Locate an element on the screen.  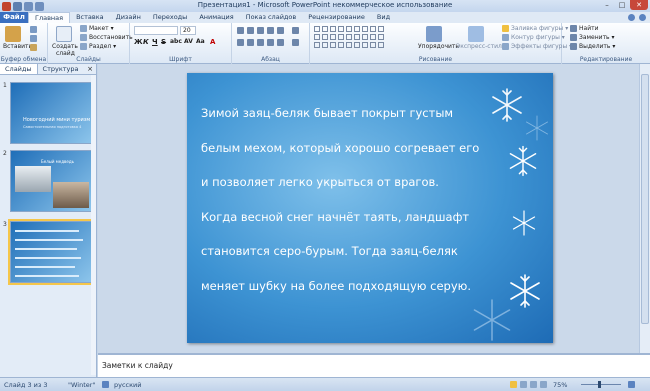
section-button: Раздел ▾ is located at coordinates (98, 46).